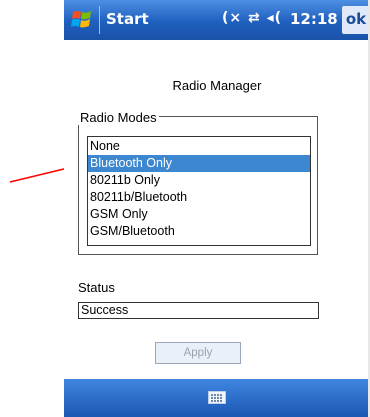 Image resolution: width=370 pixels, height=417 pixels. Describe the element at coordinates (217, 85) in the screenshot. I see `page-title: Radio Manager` at that location.